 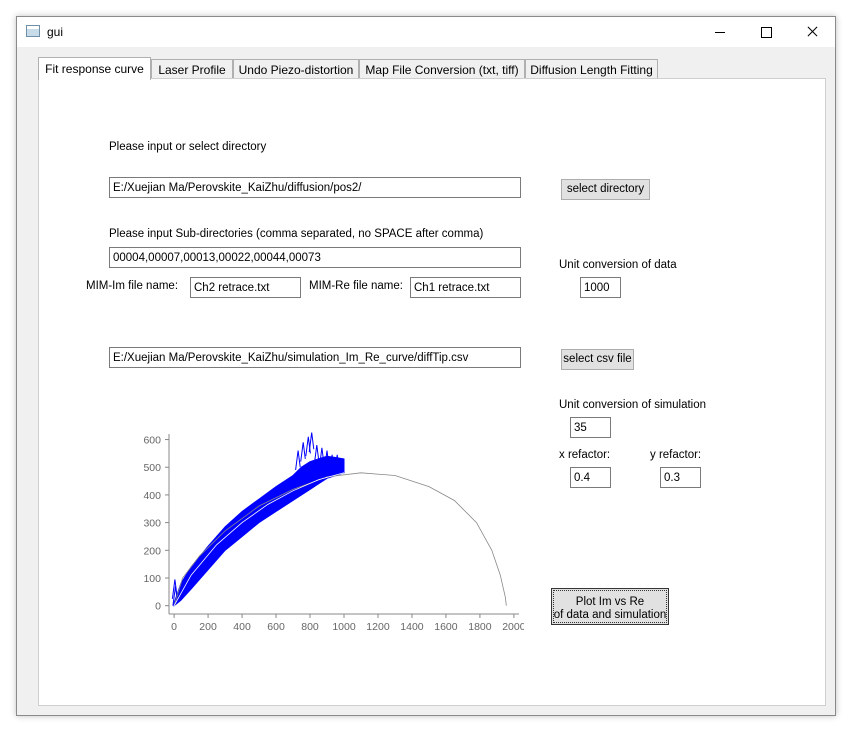 What do you see at coordinates (152, 524) in the screenshot?
I see `y-tick-label: 300` at bounding box center [152, 524].